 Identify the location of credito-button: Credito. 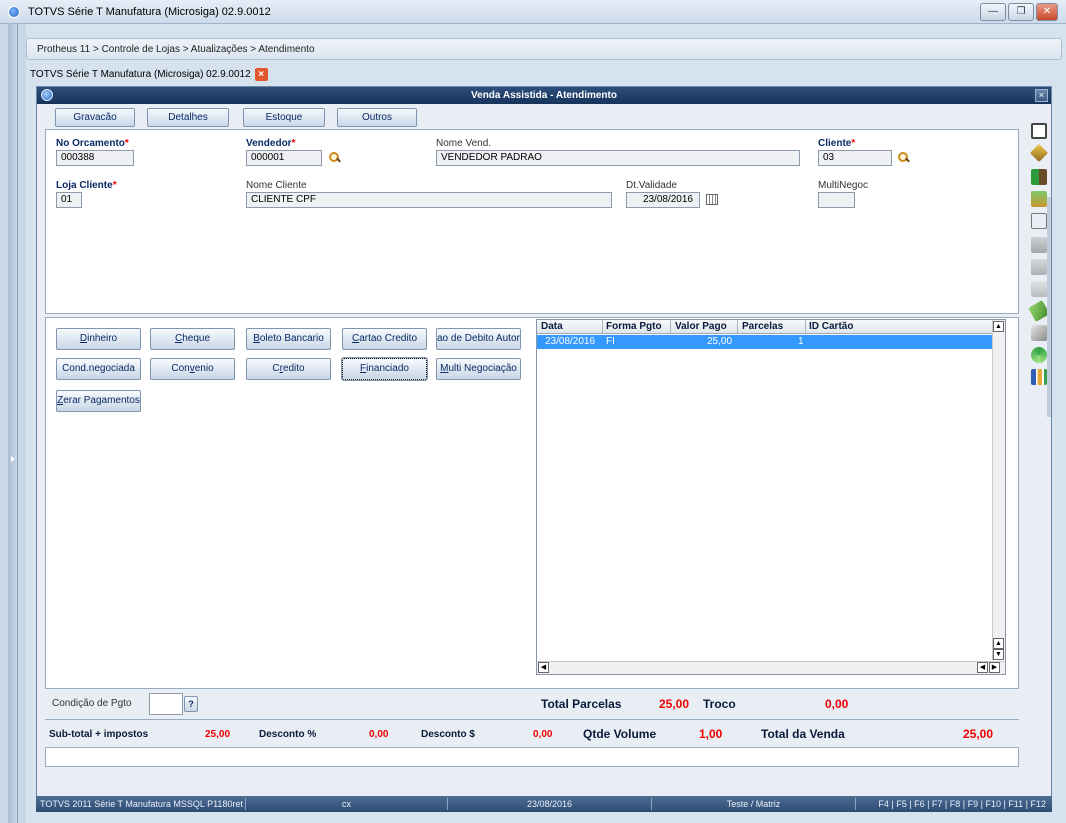
(288, 369).